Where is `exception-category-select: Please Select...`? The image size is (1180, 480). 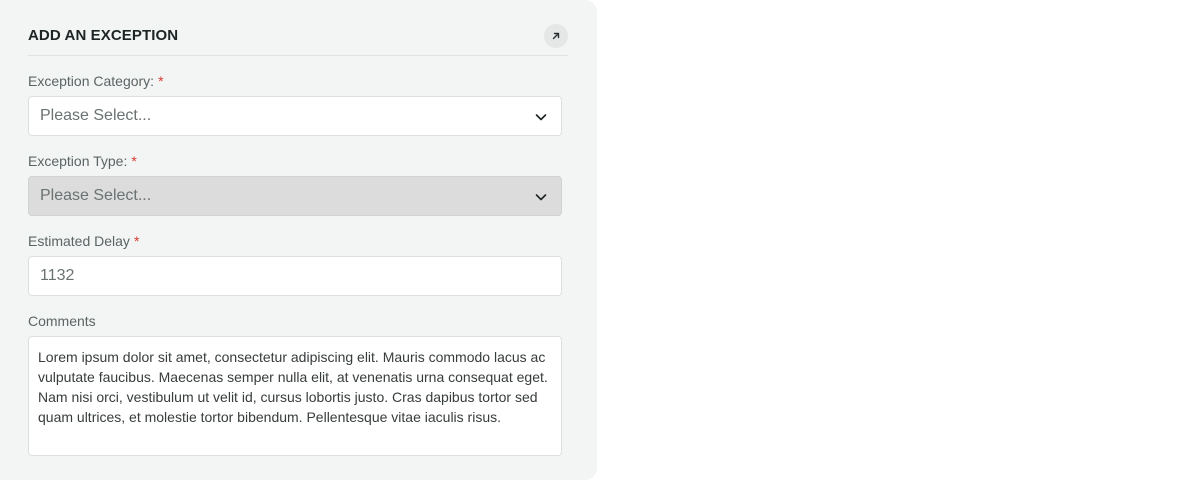 exception-category-select: Please Select... is located at coordinates (295, 116).